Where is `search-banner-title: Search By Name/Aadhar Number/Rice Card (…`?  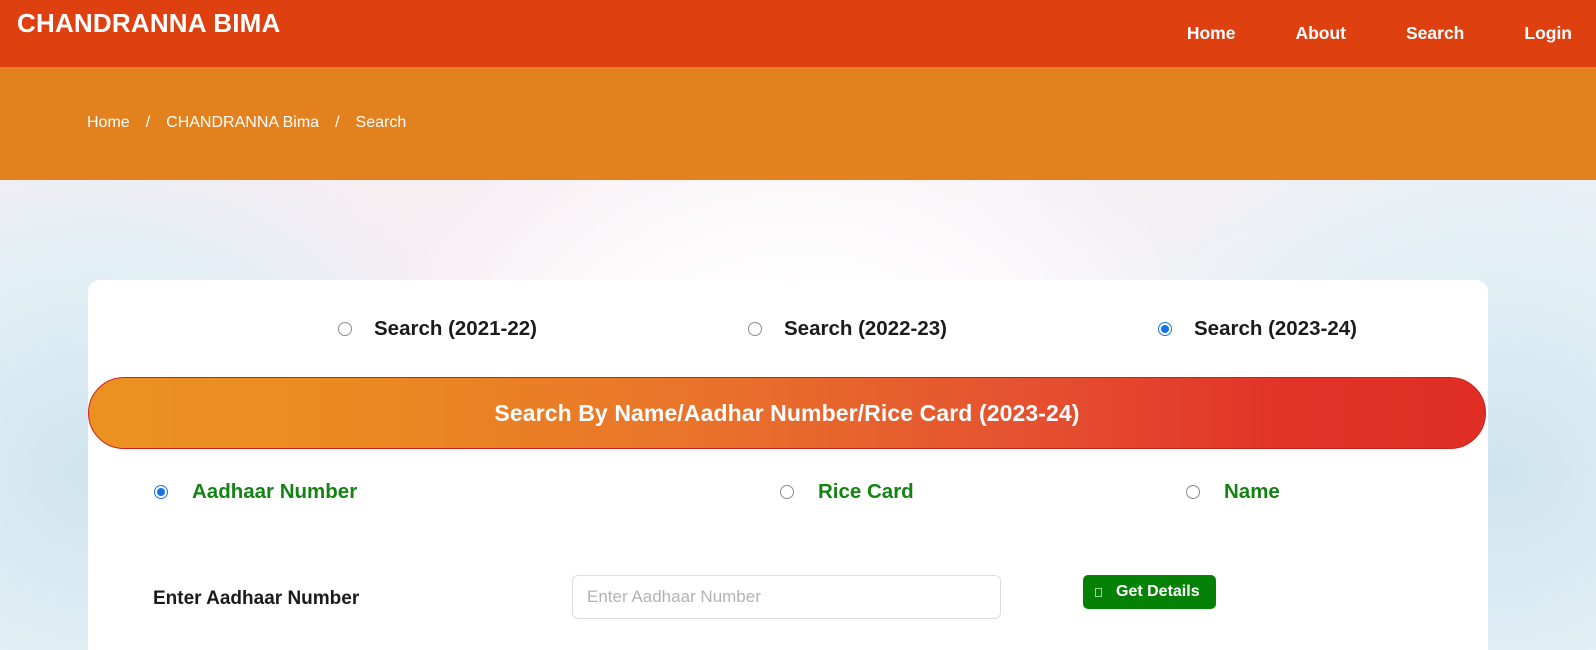 search-banner-title: Search By Name/Aadhar Number/Rice Card (… is located at coordinates (787, 412).